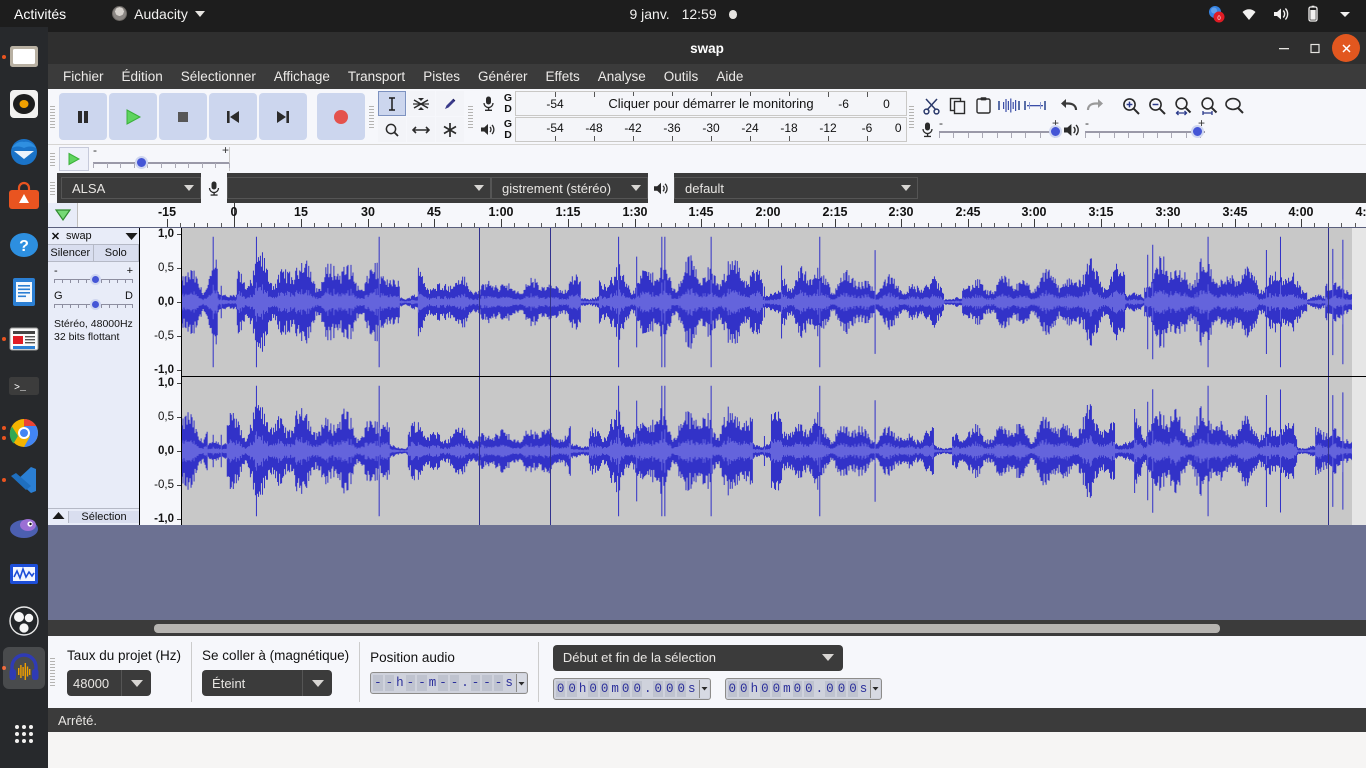 The height and width of the screenshot is (768, 1366). I want to click on dock-item-libreoffice-writer, so click(24, 291).